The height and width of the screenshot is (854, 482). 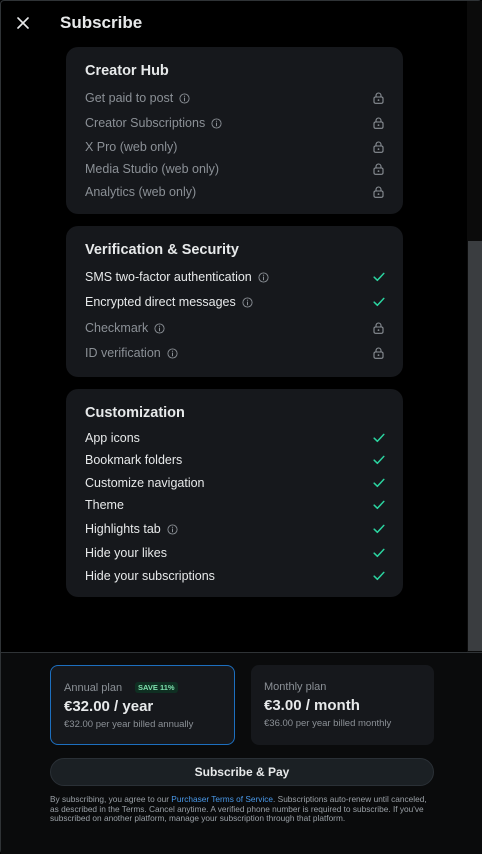 What do you see at coordinates (109, 706) in the screenshot?
I see `plan-price: €32.00 / year` at bounding box center [109, 706].